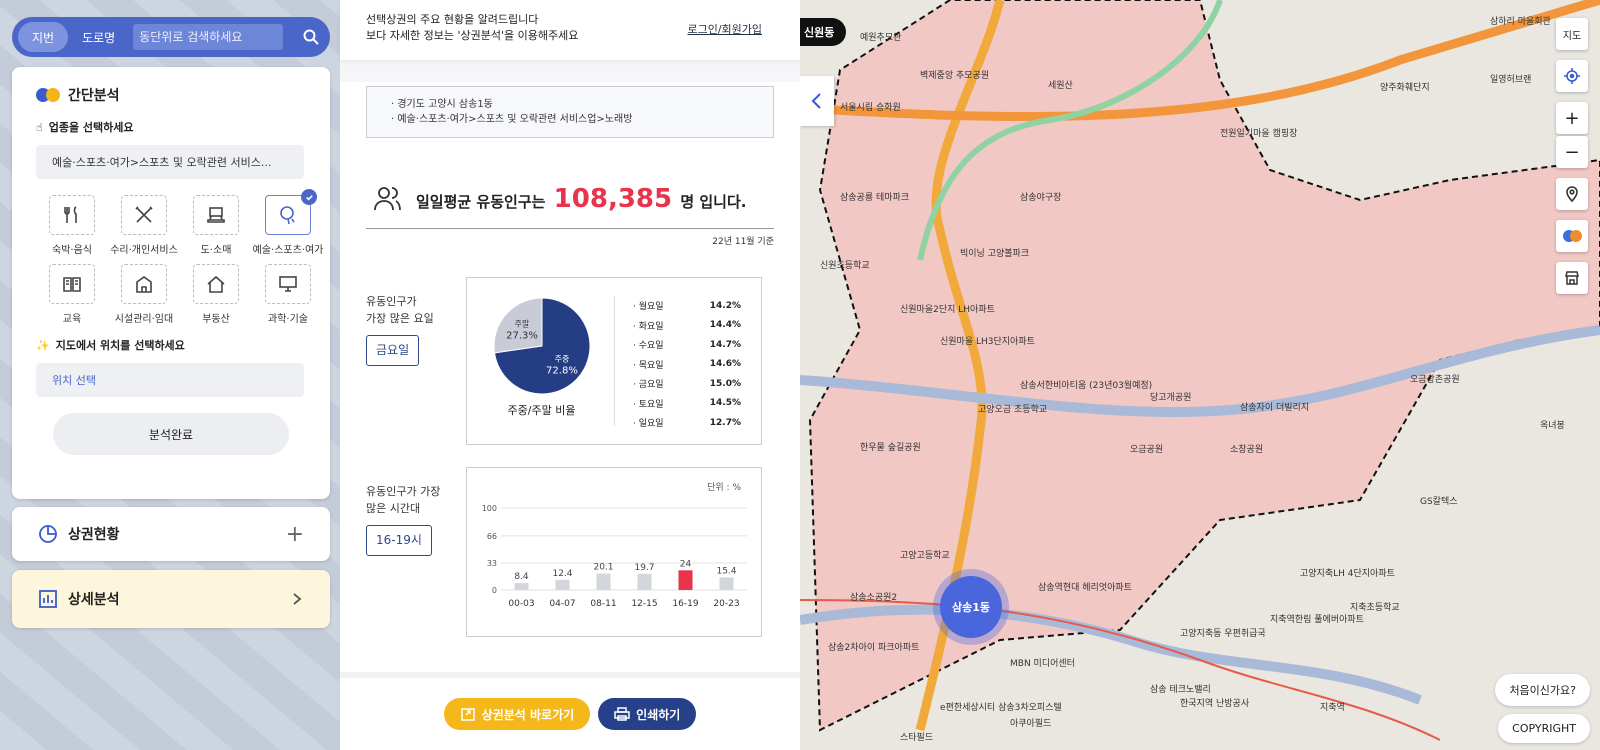  I want to click on map-place-label: 삼송역현대 헤리엇아파트, so click(1085, 588).